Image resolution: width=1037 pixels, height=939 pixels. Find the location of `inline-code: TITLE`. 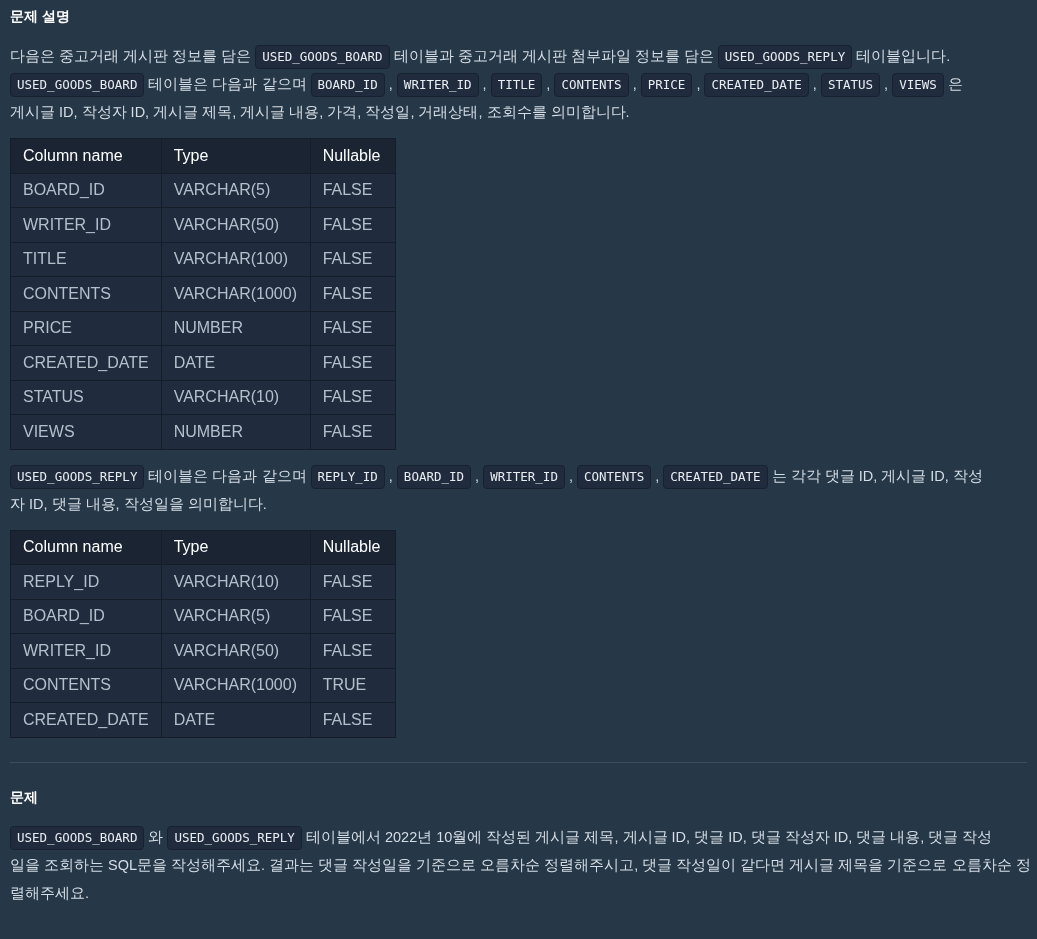

inline-code: TITLE is located at coordinates (516, 85).